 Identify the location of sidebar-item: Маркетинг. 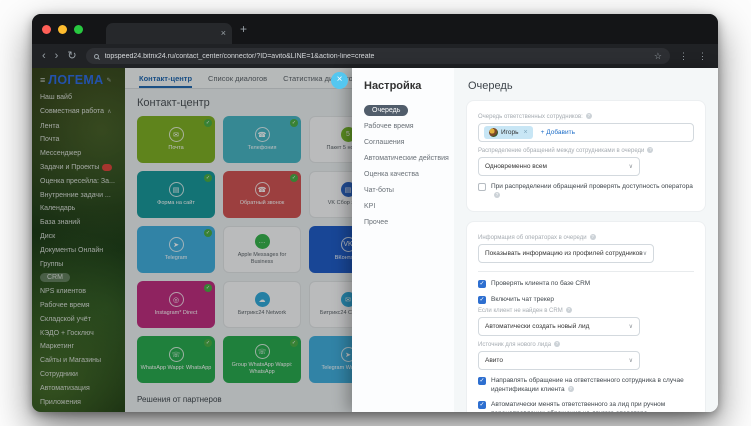
(82, 347).